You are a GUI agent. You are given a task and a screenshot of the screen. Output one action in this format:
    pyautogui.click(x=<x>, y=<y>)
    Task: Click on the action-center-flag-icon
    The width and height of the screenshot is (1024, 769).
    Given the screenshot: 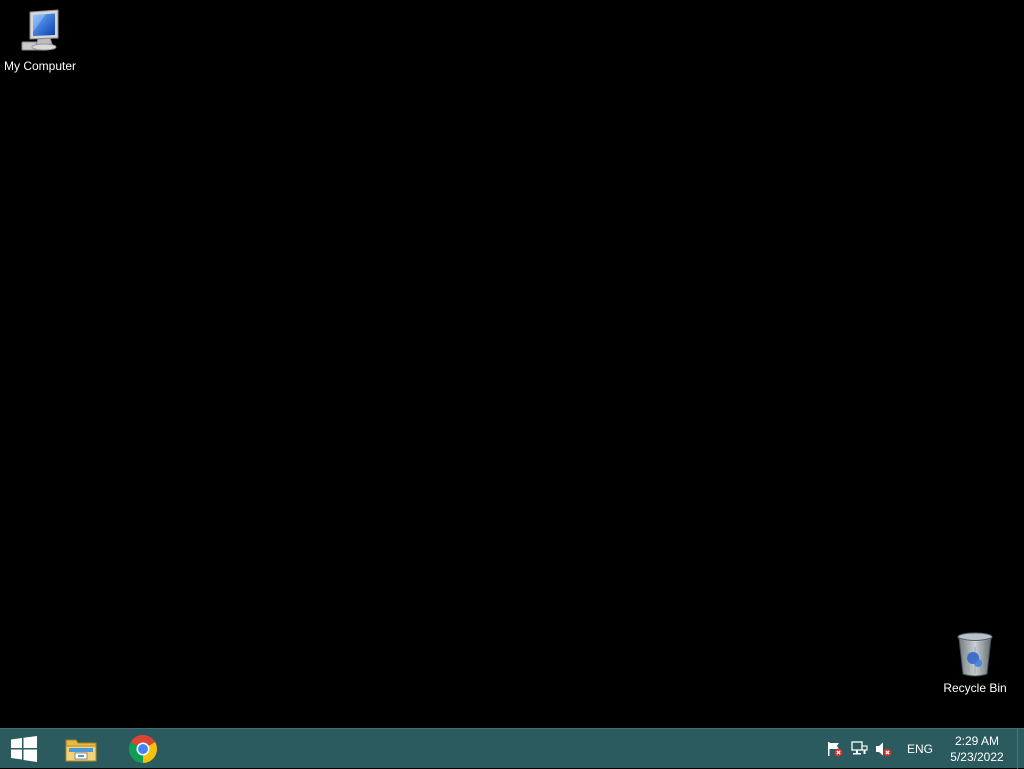 What is the action you would take?
    pyautogui.click(x=835, y=749)
    